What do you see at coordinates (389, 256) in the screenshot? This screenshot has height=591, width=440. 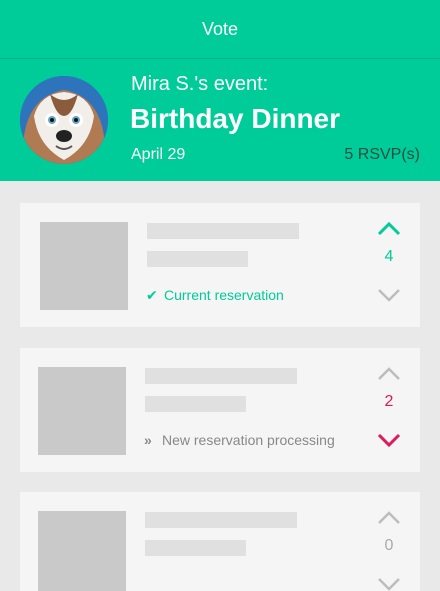 I see `vote-count: 4` at bounding box center [389, 256].